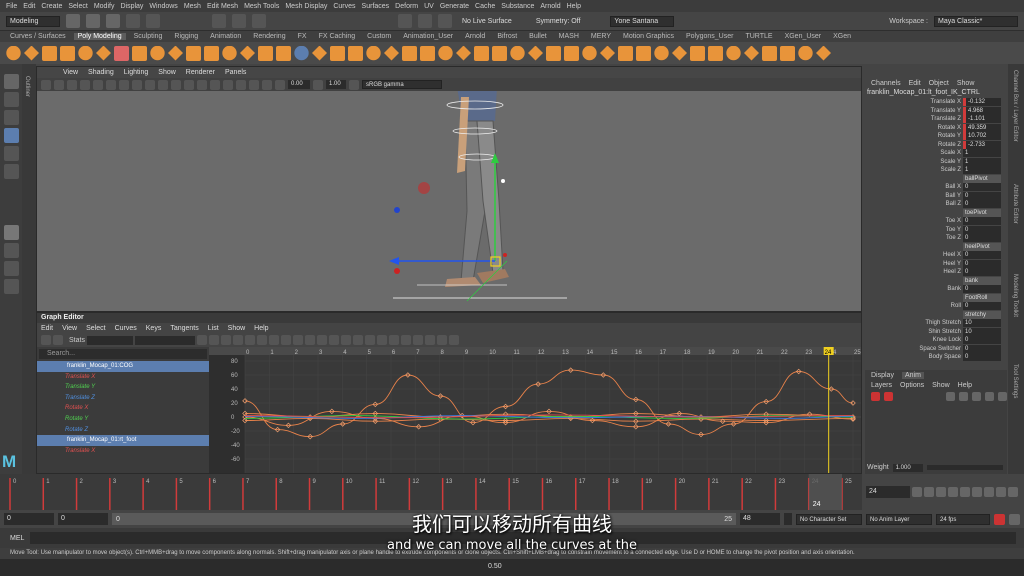 This screenshot has width=1024, height=576. Describe the element at coordinates (936, 111) in the screenshot. I see `channel-row: Translate Y 4.968` at that location.